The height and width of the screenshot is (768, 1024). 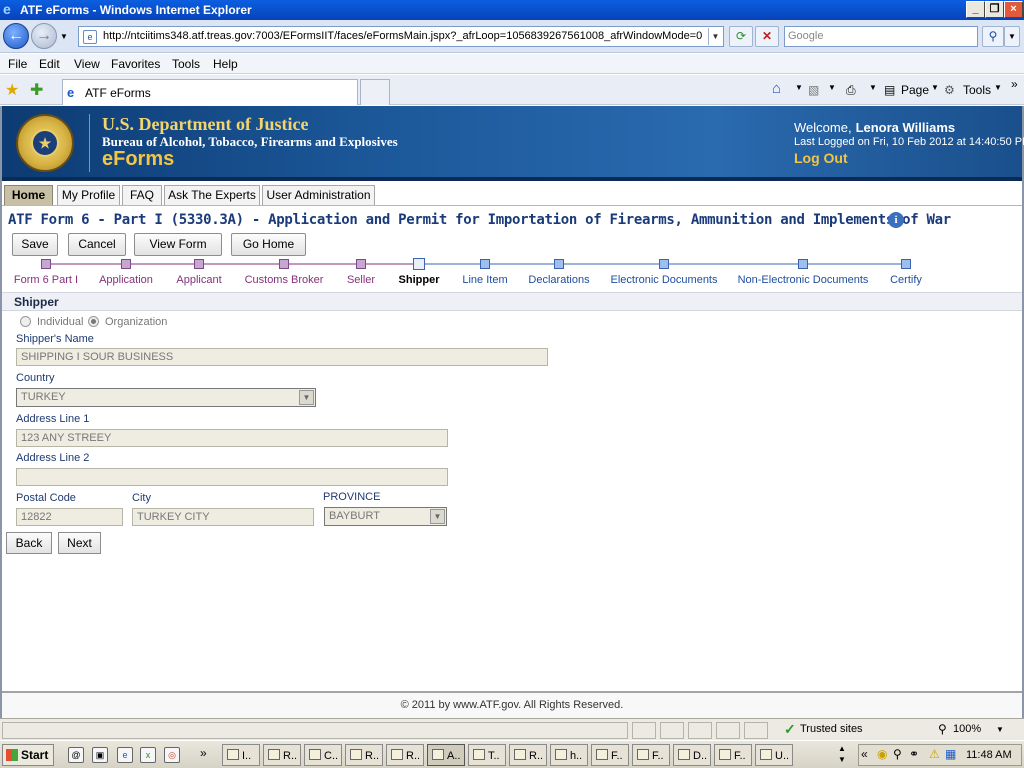 I want to click on shipper-name-input: SHIPPING I SOUR BUSINESS, so click(x=282, y=357).